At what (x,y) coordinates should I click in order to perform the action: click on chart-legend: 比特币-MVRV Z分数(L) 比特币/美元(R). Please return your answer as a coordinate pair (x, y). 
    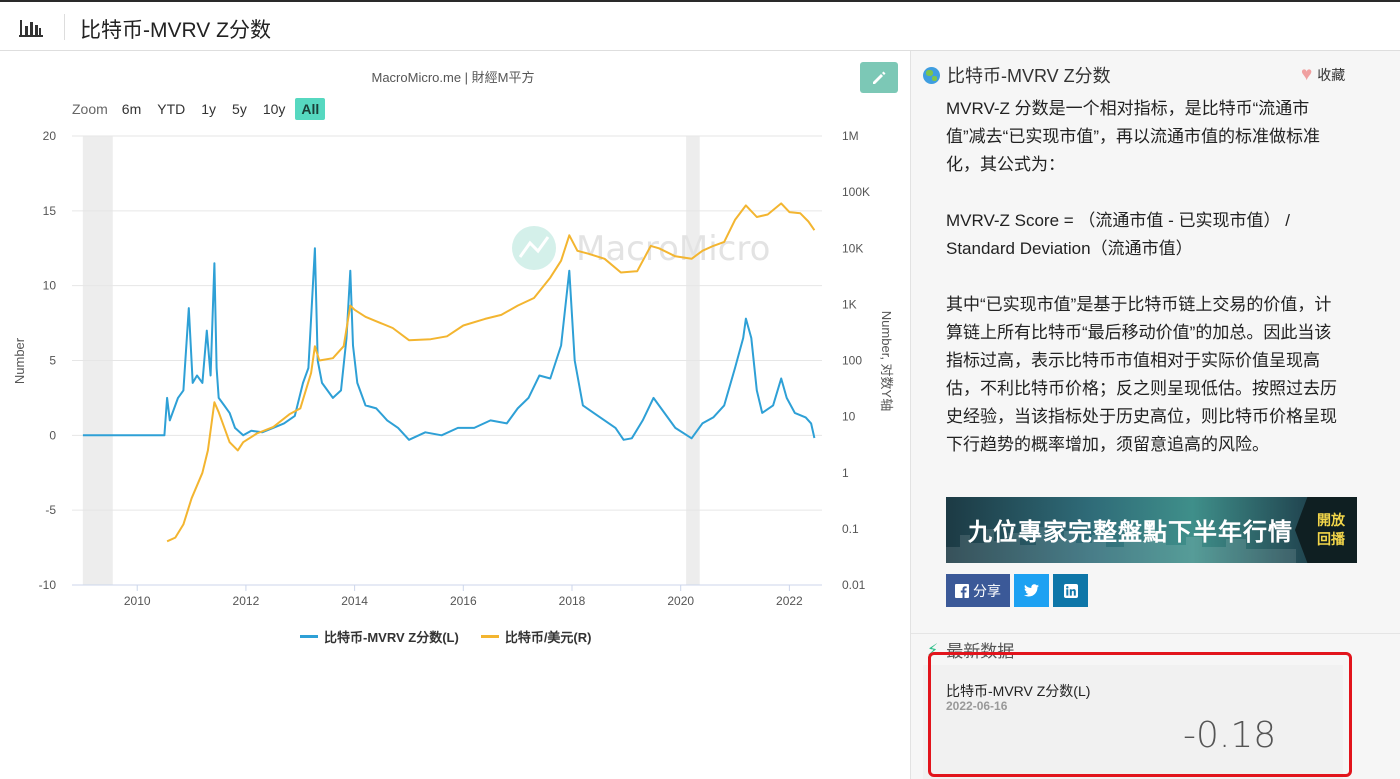
    Looking at the image, I should click on (456, 636).